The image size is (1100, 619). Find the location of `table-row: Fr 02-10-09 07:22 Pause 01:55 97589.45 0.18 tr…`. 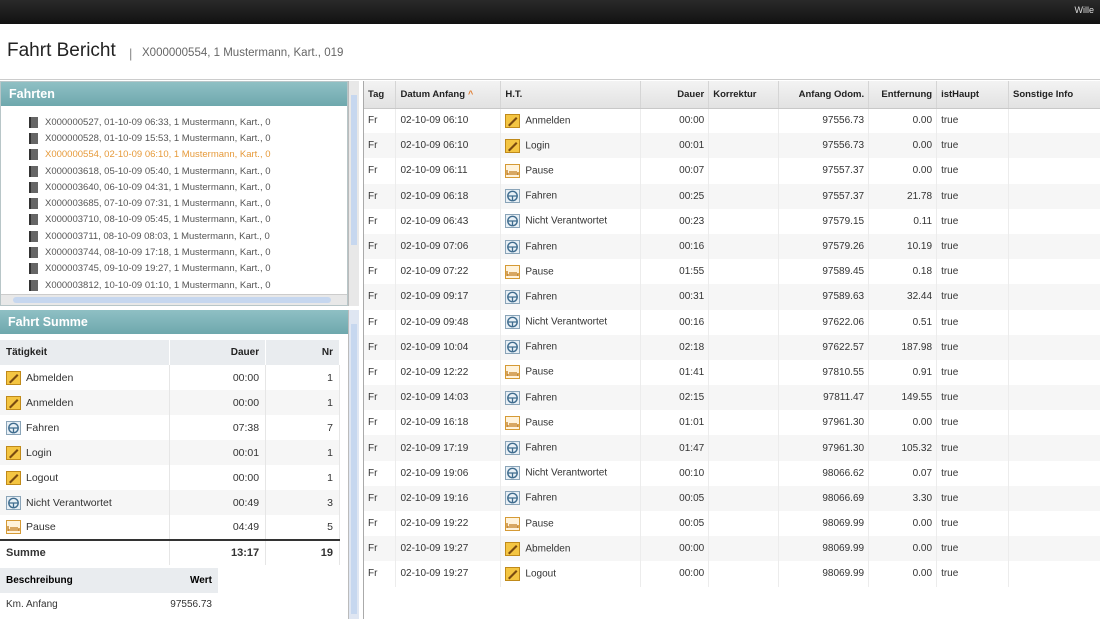

table-row: Fr 02-10-09 07:22 Pause 01:55 97589.45 0.18 tr… is located at coordinates (732, 272).